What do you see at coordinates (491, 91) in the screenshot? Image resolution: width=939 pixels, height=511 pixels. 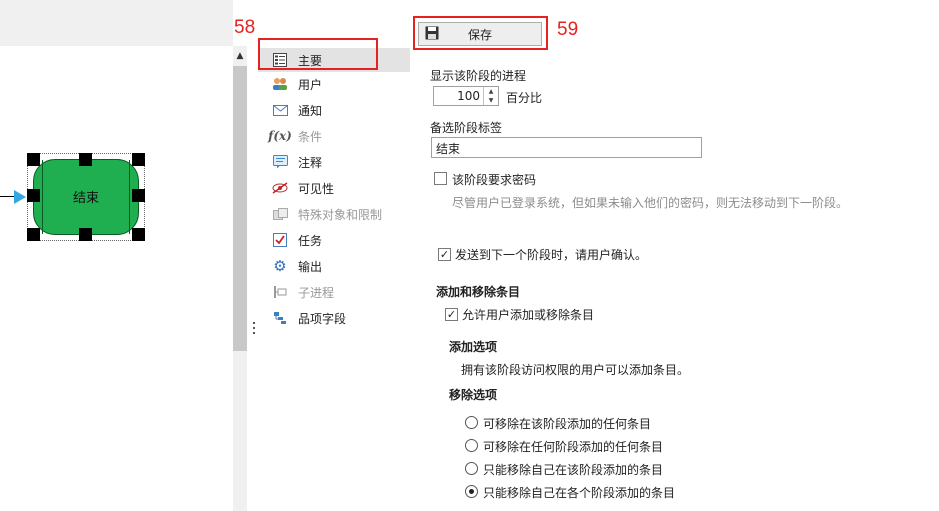 I see `stepper-up-icon: ▲` at bounding box center [491, 91].